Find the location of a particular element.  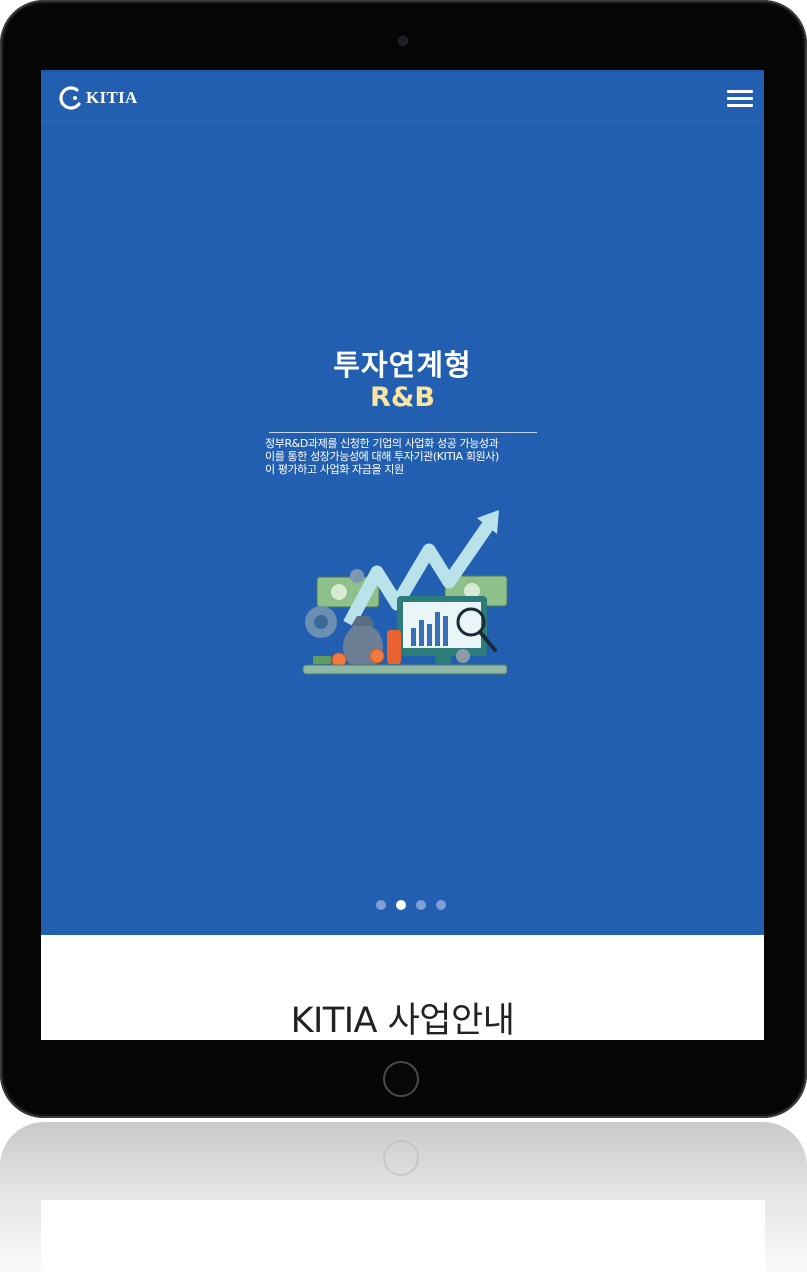

screen-reflection is located at coordinates (403, 1236).